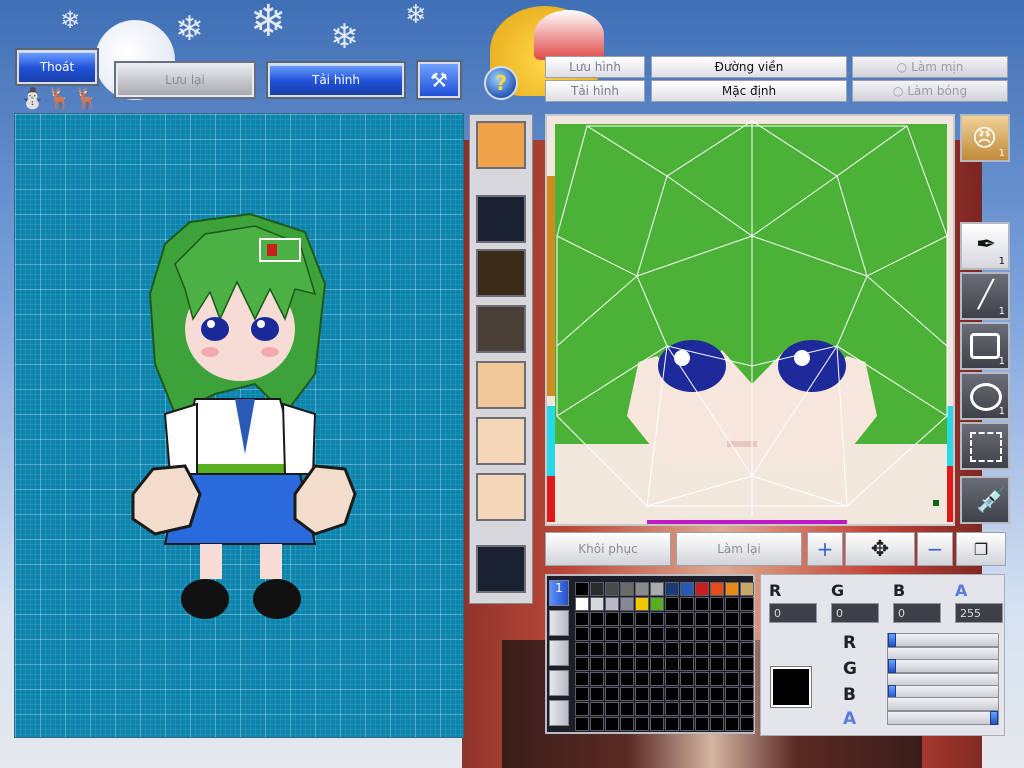 The image size is (1024, 768). Describe the element at coordinates (981, 549) in the screenshot. I see `layer-button: ❐` at that location.